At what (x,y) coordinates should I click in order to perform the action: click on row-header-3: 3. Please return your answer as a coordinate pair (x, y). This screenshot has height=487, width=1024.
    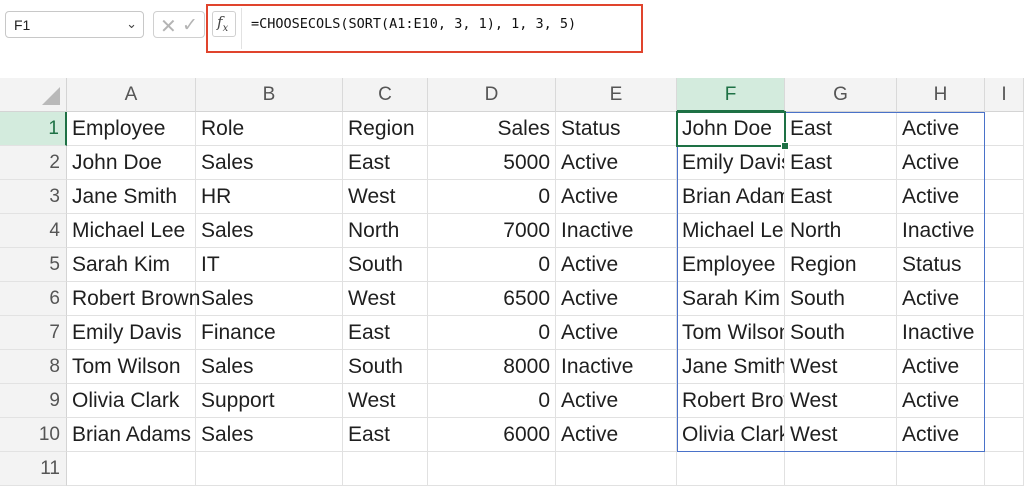
    Looking at the image, I should click on (33, 197).